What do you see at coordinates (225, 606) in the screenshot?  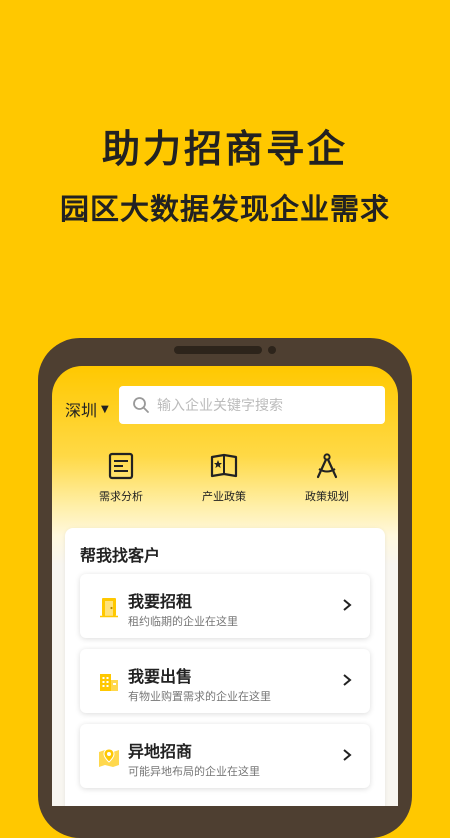 I see `list-item-rent: 我要招租 租约临期的企业在这里` at bounding box center [225, 606].